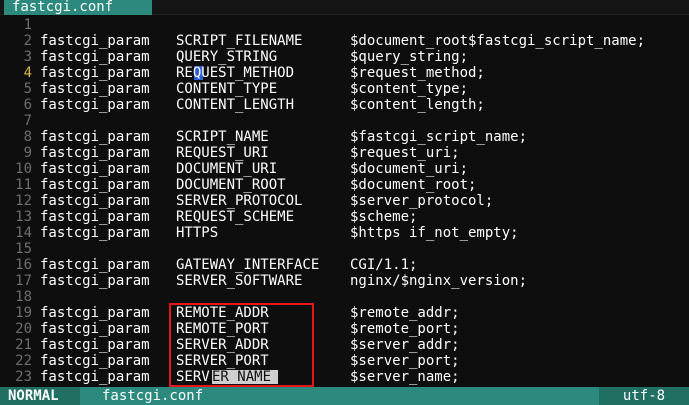 Image resolution: width=689 pixels, height=405 pixels. What do you see at coordinates (344, 265) in the screenshot?
I see `code-line: 16 fastcgi_param GATEWAY_INTERFACE CGI/1.1;` at bounding box center [344, 265].